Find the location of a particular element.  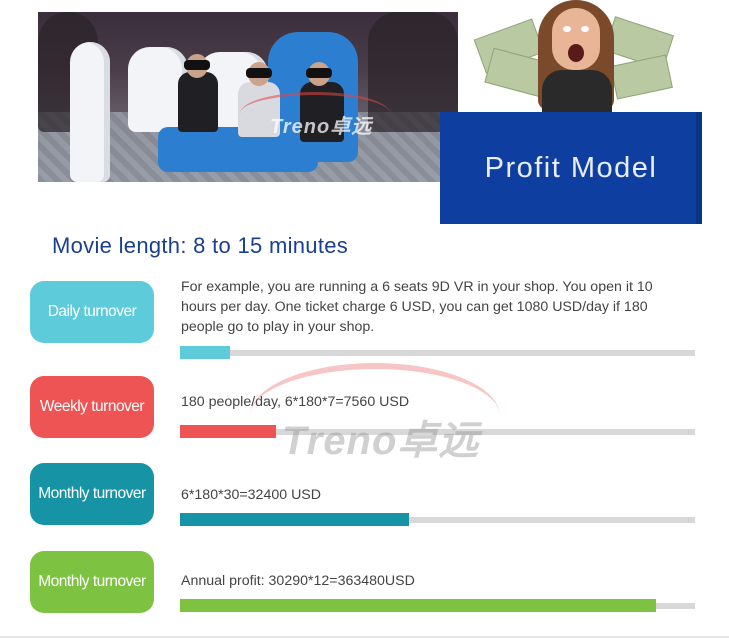

torso is located at coordinates (577, 91).